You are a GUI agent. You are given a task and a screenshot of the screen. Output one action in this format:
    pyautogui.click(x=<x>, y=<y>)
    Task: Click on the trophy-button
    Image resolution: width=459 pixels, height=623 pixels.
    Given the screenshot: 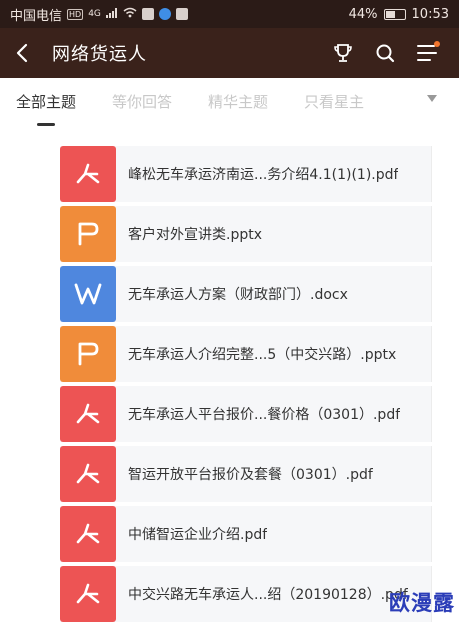 What is the action you would take?
    pyautogui.click(x=343, y=53)
    